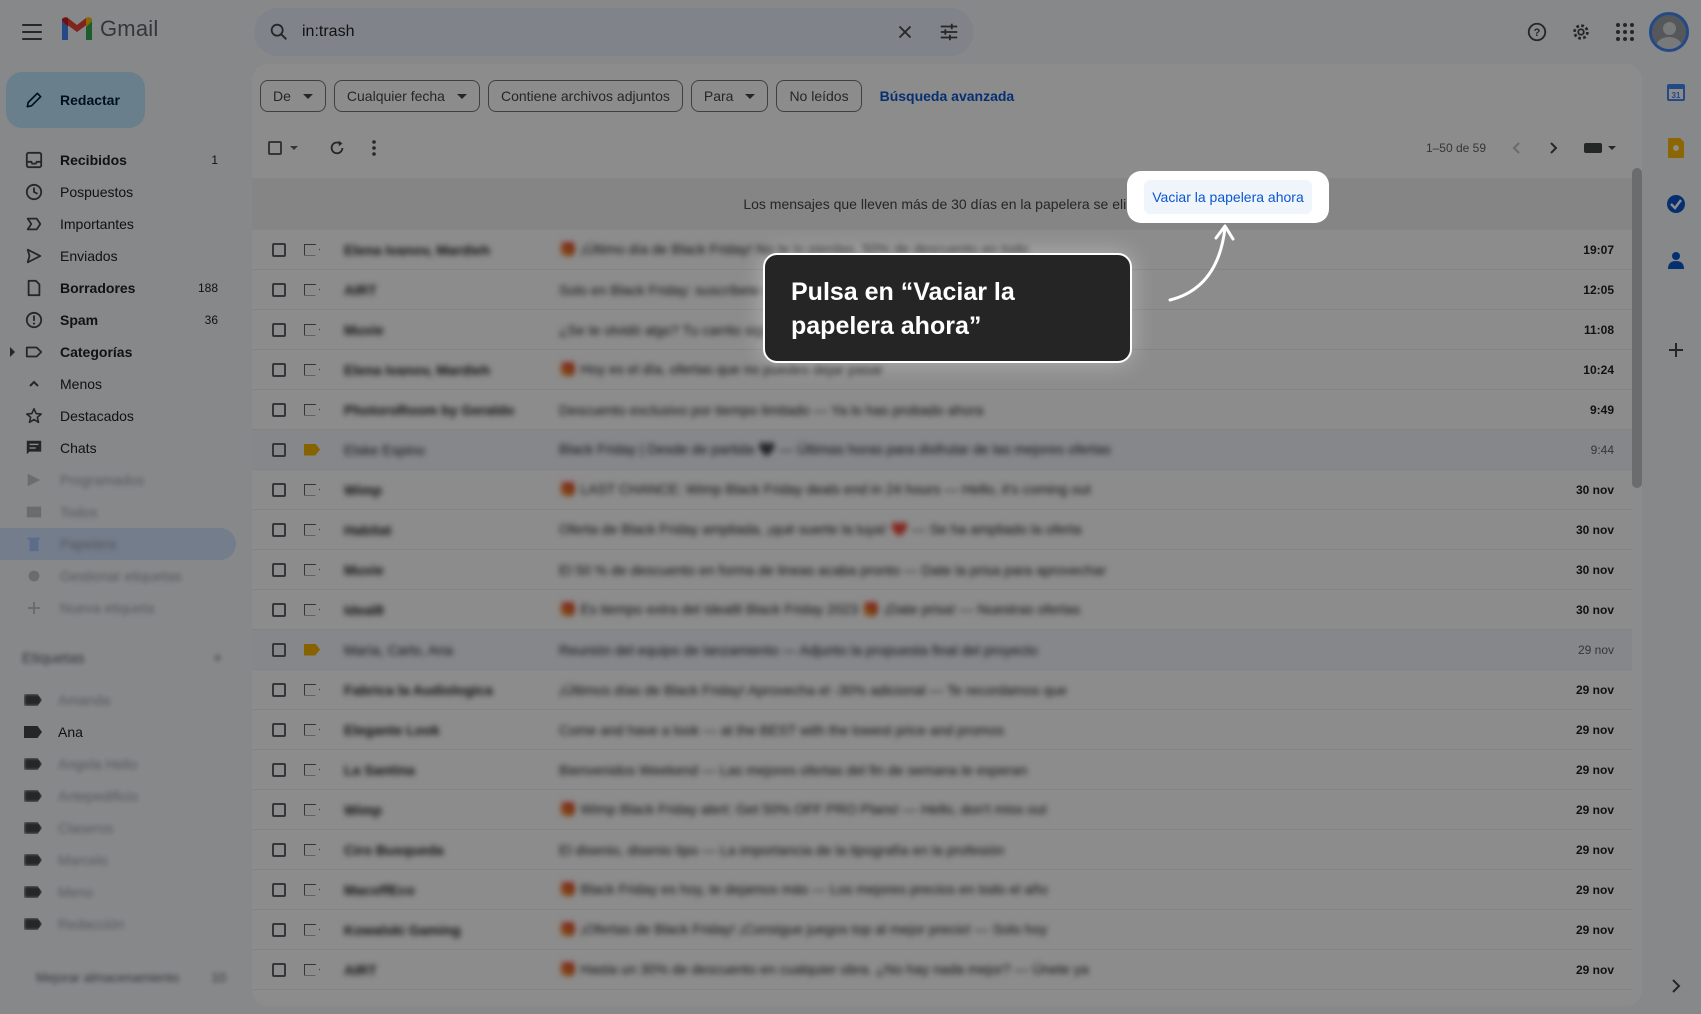 This screenshot has width=1701, height=1014. What do you see at coordinates (118, 860) in the screenshot?
I see `label-item: Marcelo` at bounding box center [118, 860].